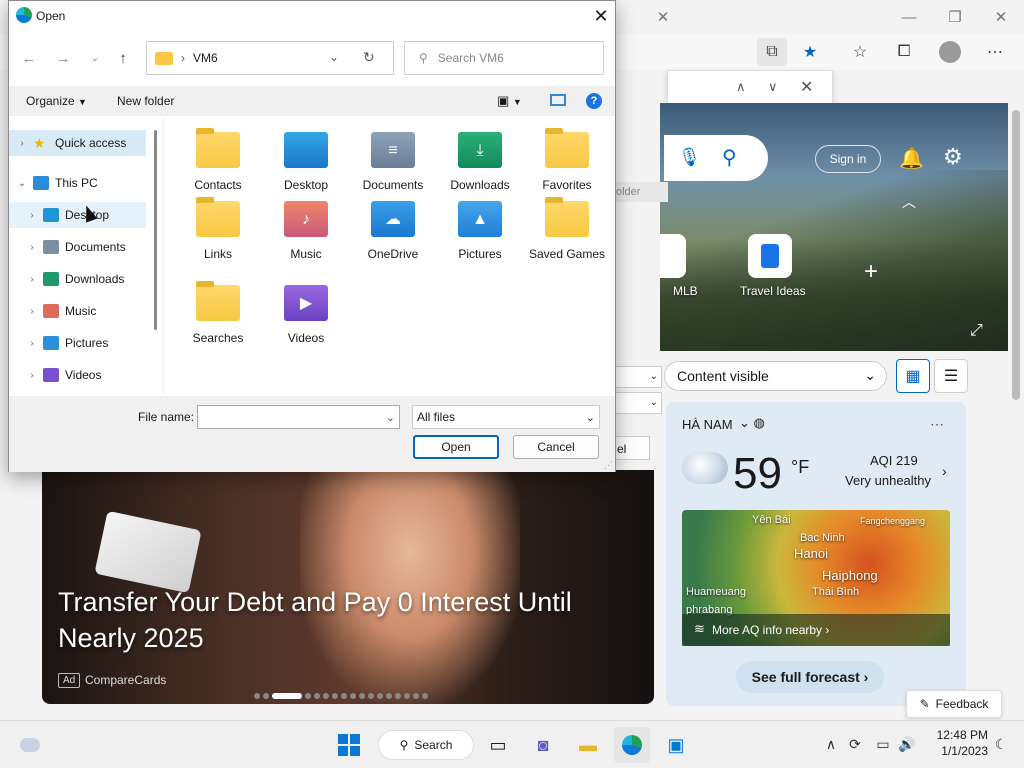 The height and width of the screenshot is (768, 1024). I want to click on file-item: ▲ Pictures, so click(480, 231).